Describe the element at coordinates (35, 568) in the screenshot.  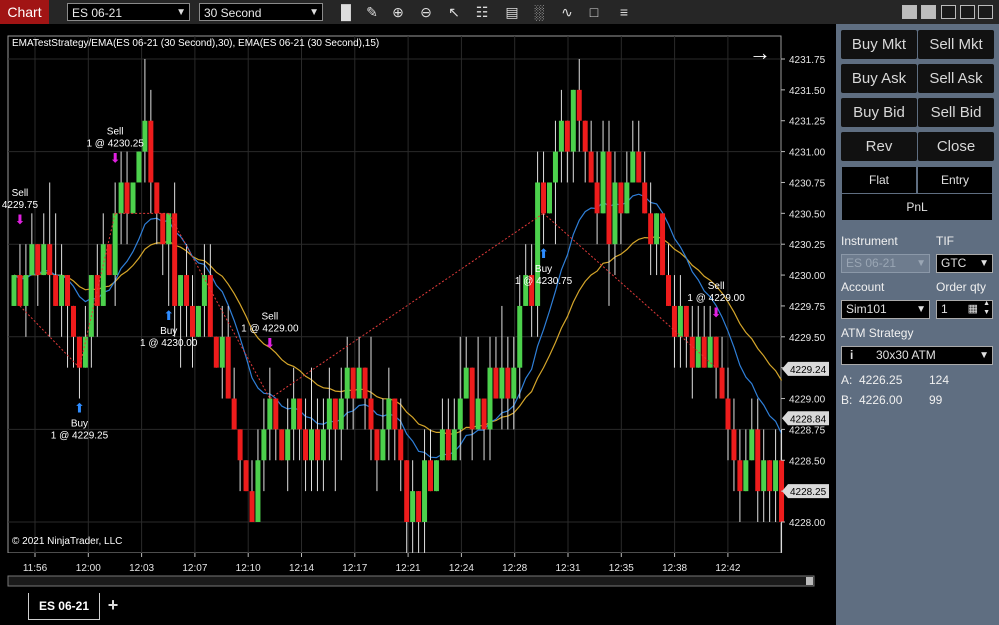
I see `time-tick-label: 11:56` at that location.